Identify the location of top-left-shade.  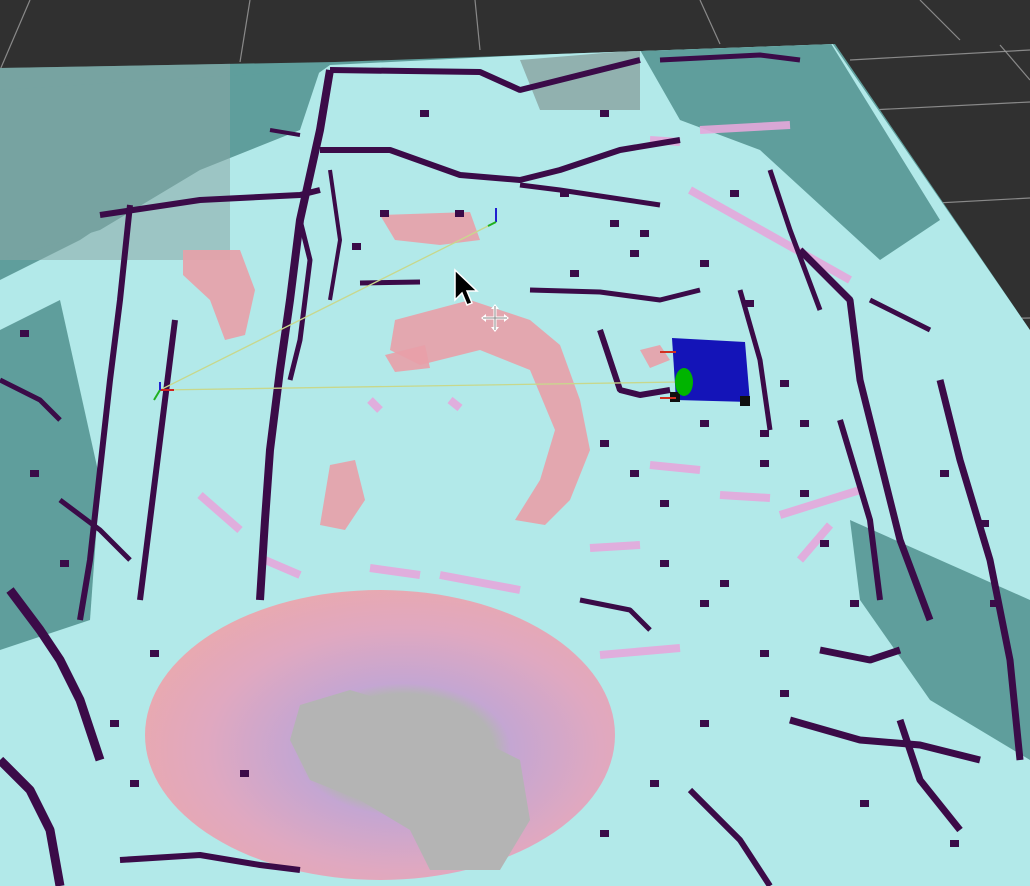
(115, 160).